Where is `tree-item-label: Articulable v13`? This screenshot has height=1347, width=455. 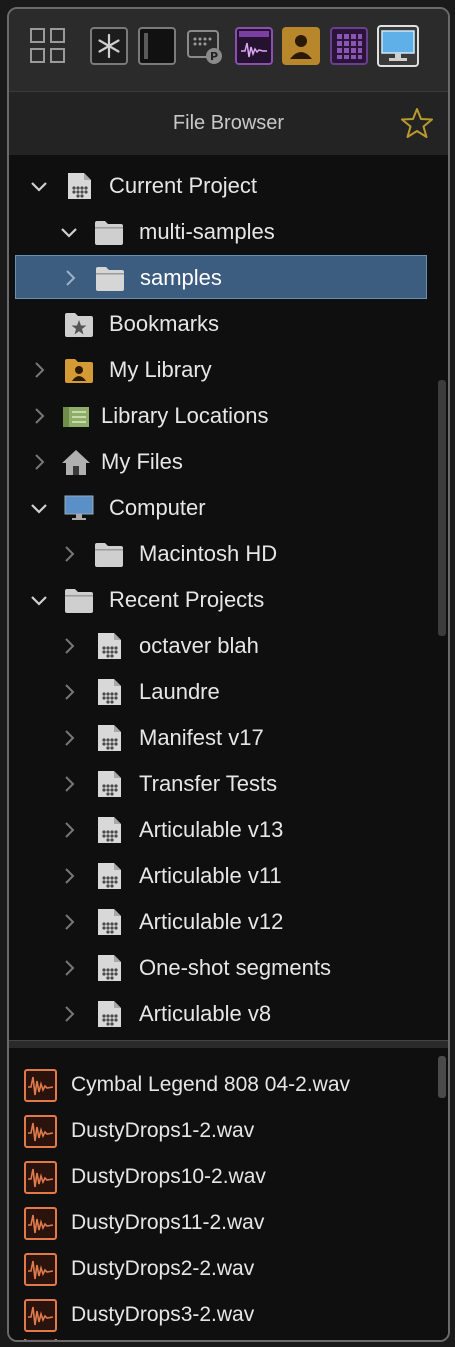
tree-item-label: Articulable v13 is located at coordinates (211, 829).